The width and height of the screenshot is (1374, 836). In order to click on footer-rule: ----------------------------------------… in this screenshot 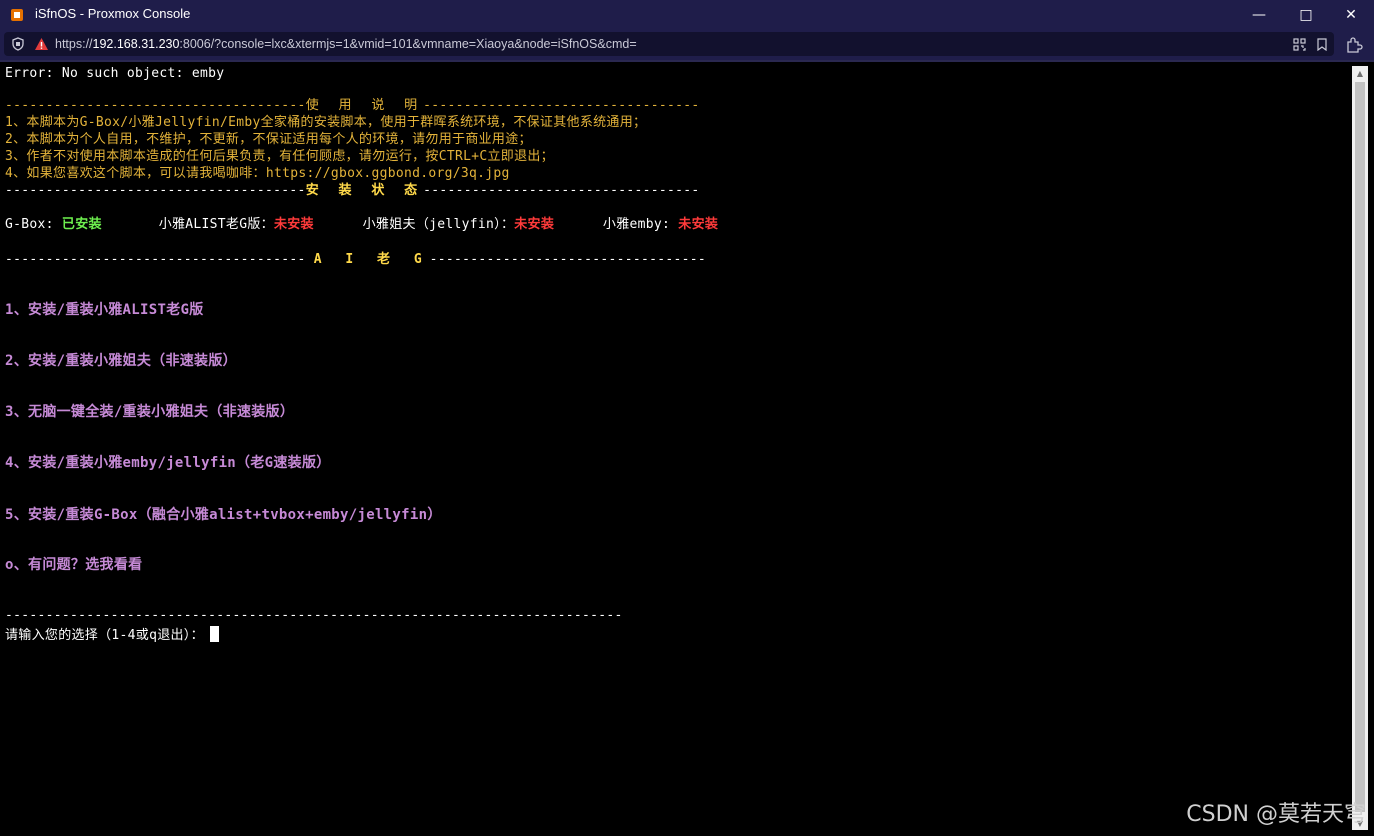, I will do `click(314, 615)`.